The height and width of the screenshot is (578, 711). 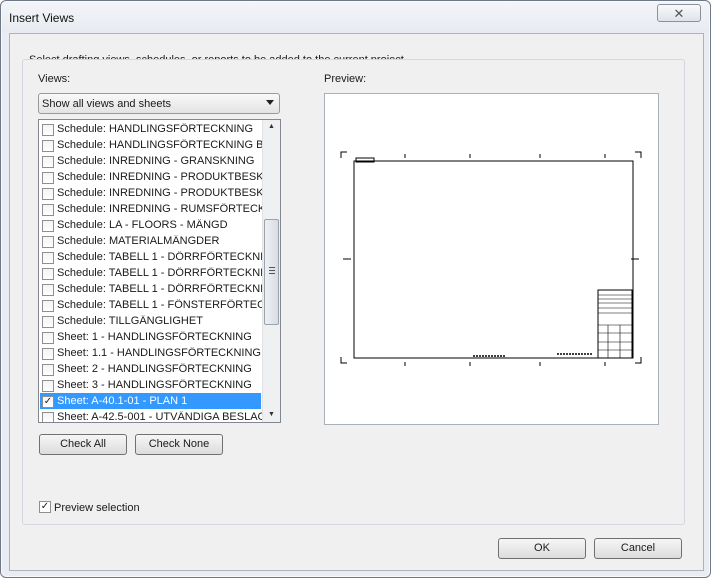 I want to click on list-item: Schedule: LA - FLOORS - MÄNGD, so click(x=150, y=225).